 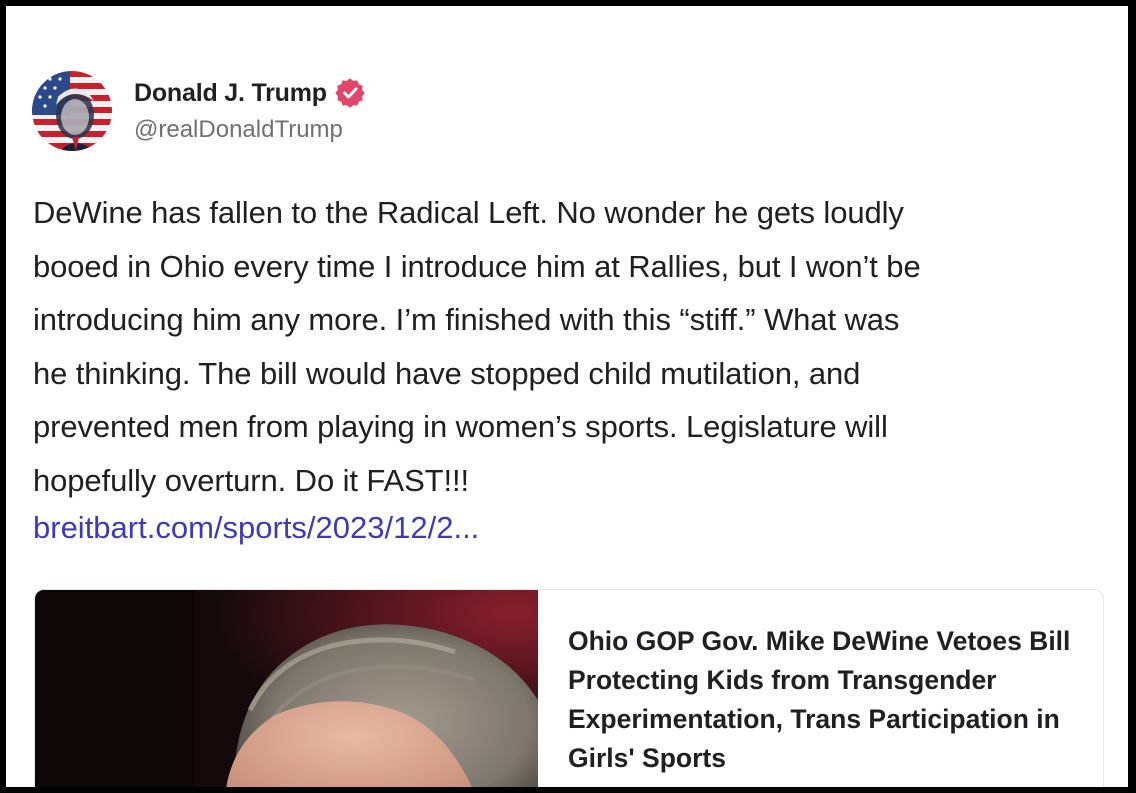 I want to click on post-header: Donald J. Trump @realDonaldTrump, so click(x=198, y=111).